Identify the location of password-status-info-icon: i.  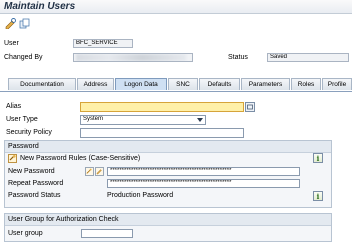
(318, 196).